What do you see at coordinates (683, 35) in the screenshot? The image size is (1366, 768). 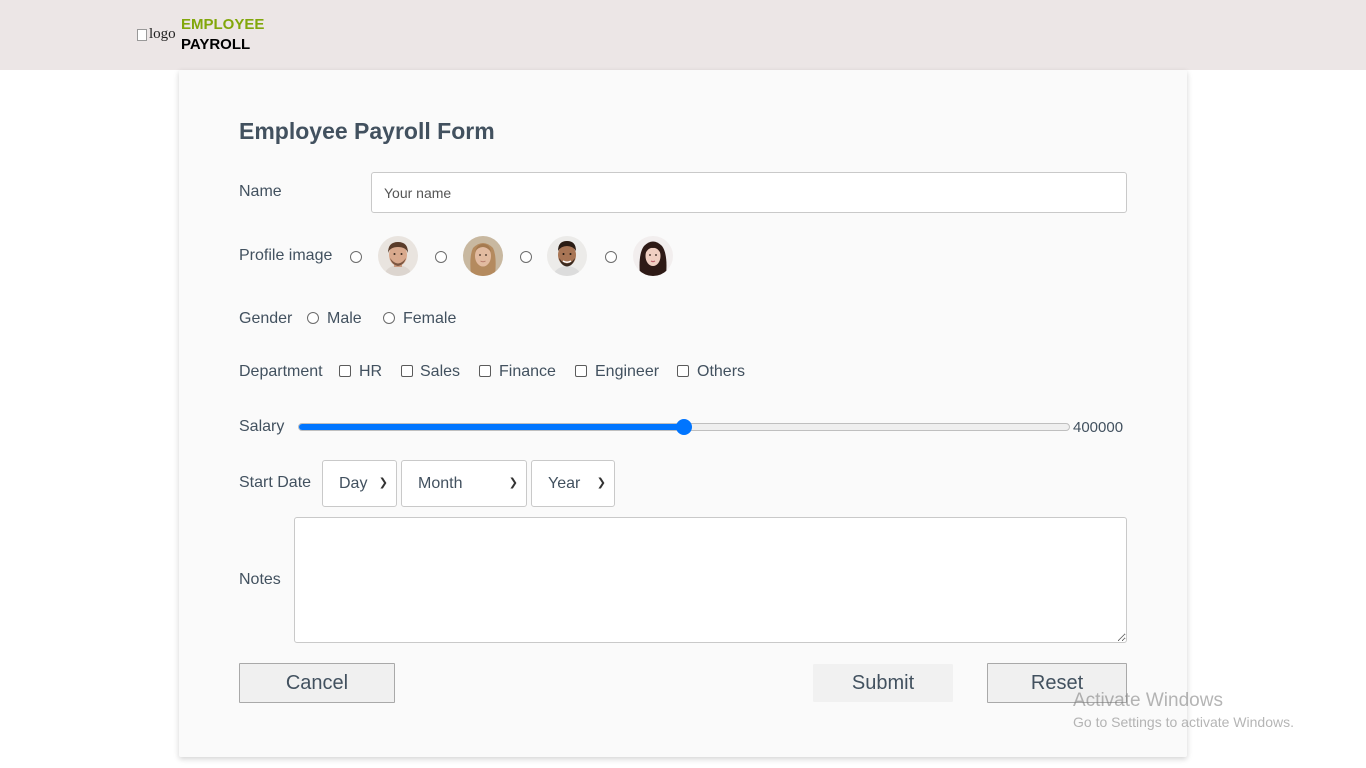 I see `app-header: logo EMPLOYEE PAYROLL` at bounding box center [683, 35].